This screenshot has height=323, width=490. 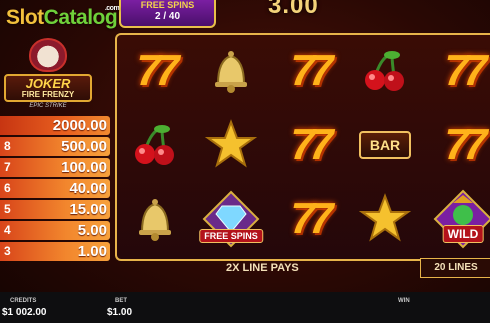 What do you see at coordinates (55, 167) in the screenshot?
I see `paytable-row: 7 100.00` at bounding box center [55, 167].